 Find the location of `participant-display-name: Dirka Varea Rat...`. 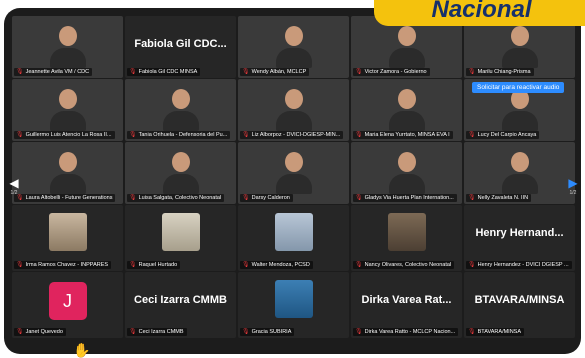

participant-display-name: Dirka Varea Rat... is located at coordinates (406, 300).